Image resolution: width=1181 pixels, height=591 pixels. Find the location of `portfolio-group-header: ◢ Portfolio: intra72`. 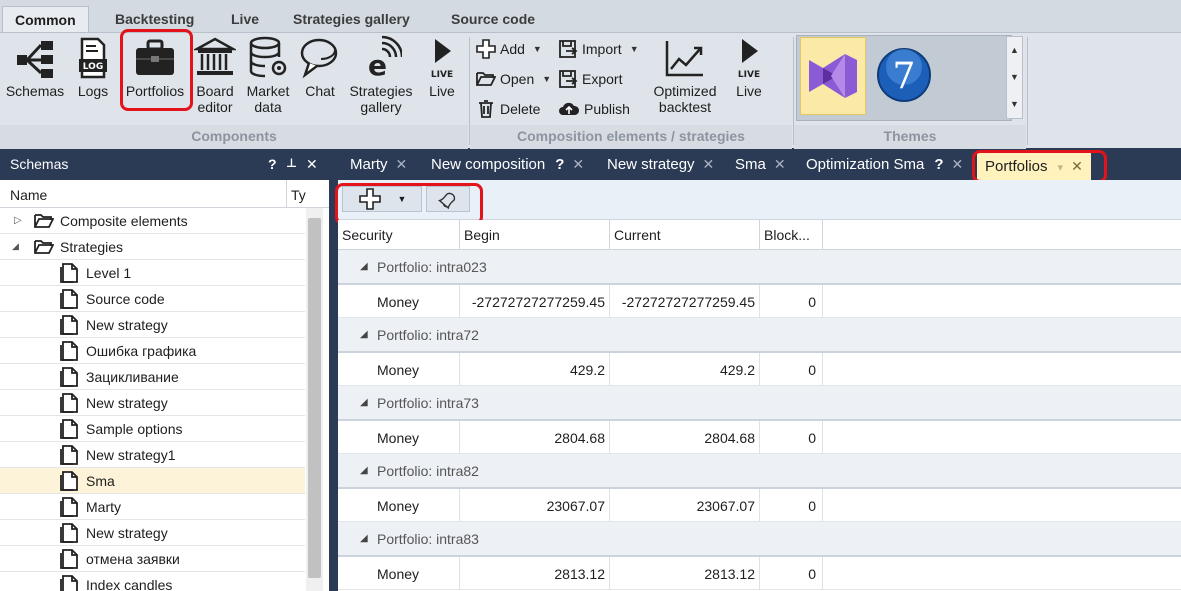

portfolio-group-header: ◢ Portfolio: intra72 is located at coordinates (759, 335).